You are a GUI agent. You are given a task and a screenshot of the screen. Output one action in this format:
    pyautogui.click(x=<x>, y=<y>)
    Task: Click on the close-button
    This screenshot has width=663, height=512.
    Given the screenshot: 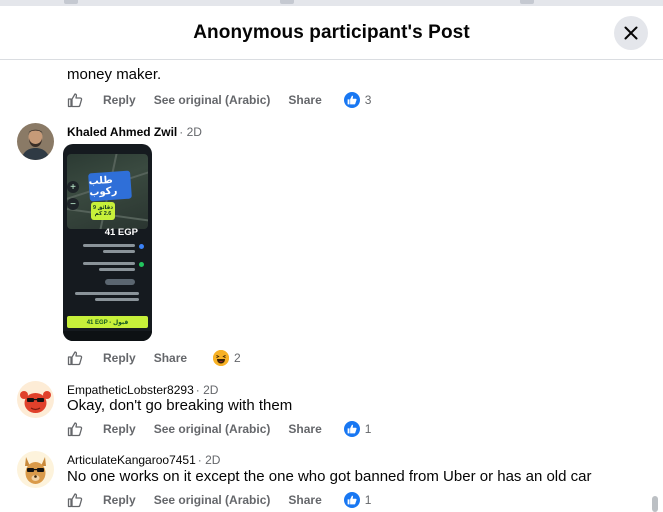 What is the action you would take?
    pyautogui.click(x=631, y=33)
    